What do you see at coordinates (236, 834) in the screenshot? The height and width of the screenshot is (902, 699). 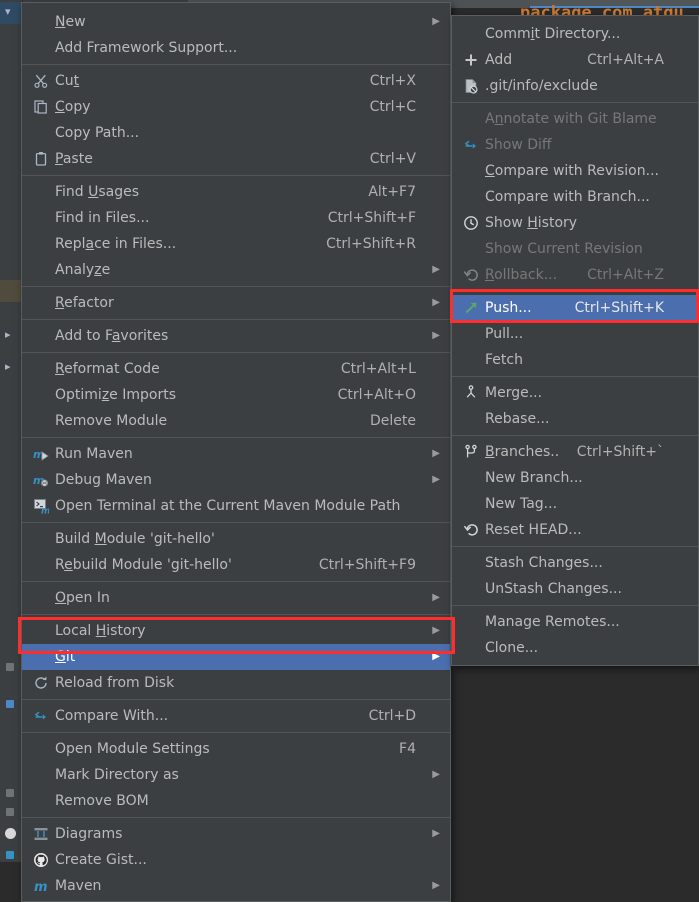 I see `menu-item-diagrams: Diagrams ▶` at bounding box center [236, 834].